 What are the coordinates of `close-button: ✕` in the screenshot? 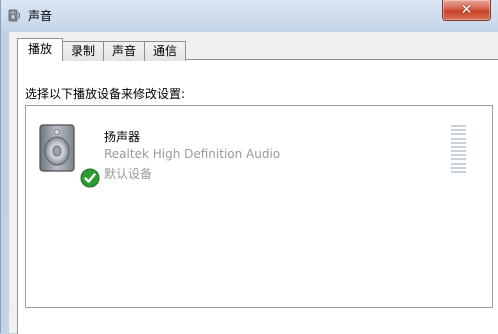 It's located at (466, 10).